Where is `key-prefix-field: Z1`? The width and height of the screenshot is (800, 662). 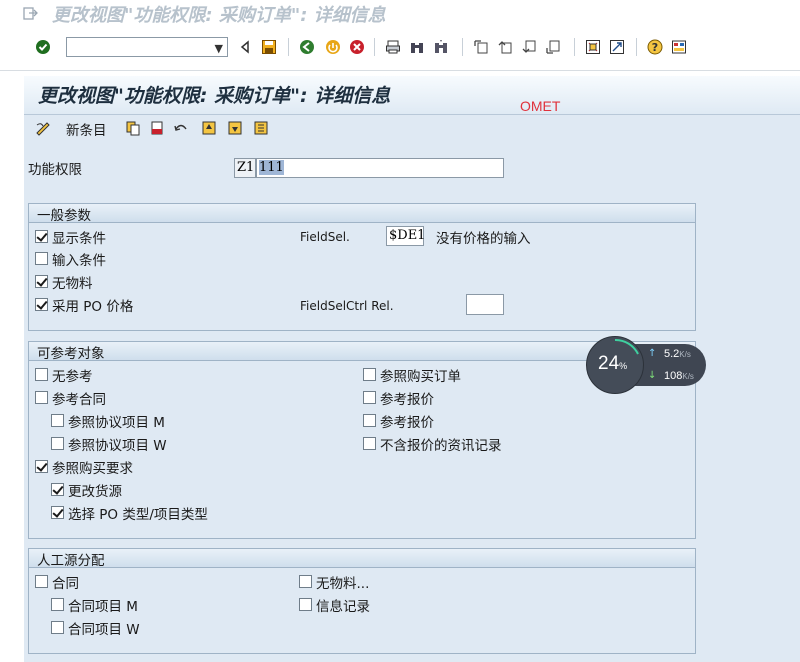
key-prefix-field: Z1 is located at coordinates (245, 168).